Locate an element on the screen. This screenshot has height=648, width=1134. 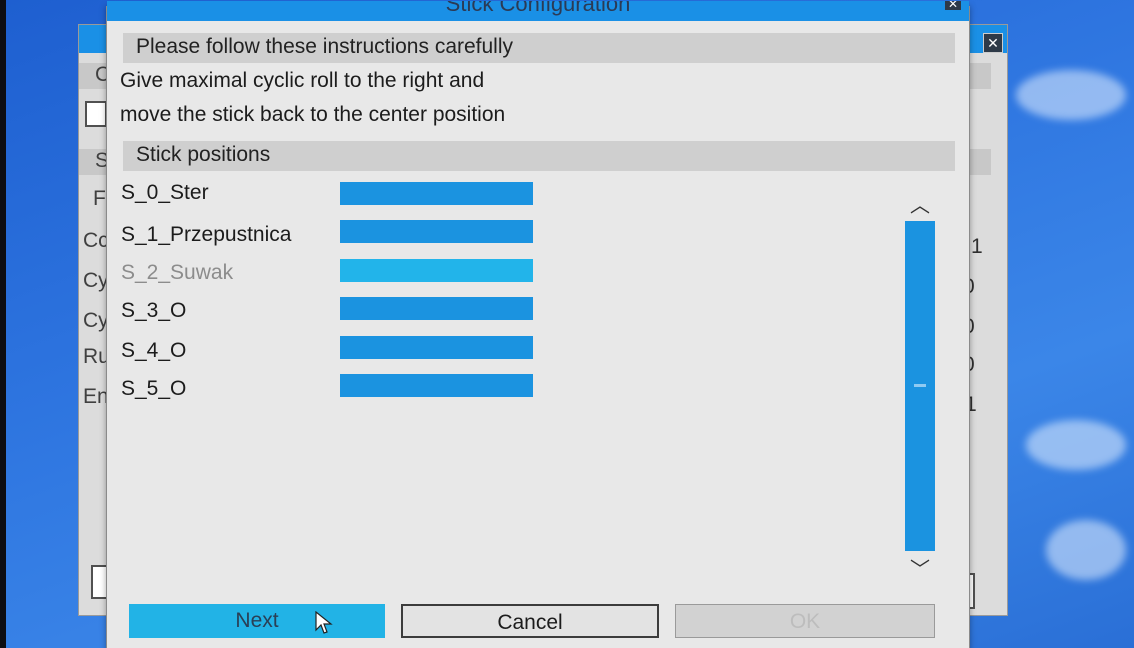
stick-label-s1: S_1_Przepustnica is located at coordinates (206, 234).